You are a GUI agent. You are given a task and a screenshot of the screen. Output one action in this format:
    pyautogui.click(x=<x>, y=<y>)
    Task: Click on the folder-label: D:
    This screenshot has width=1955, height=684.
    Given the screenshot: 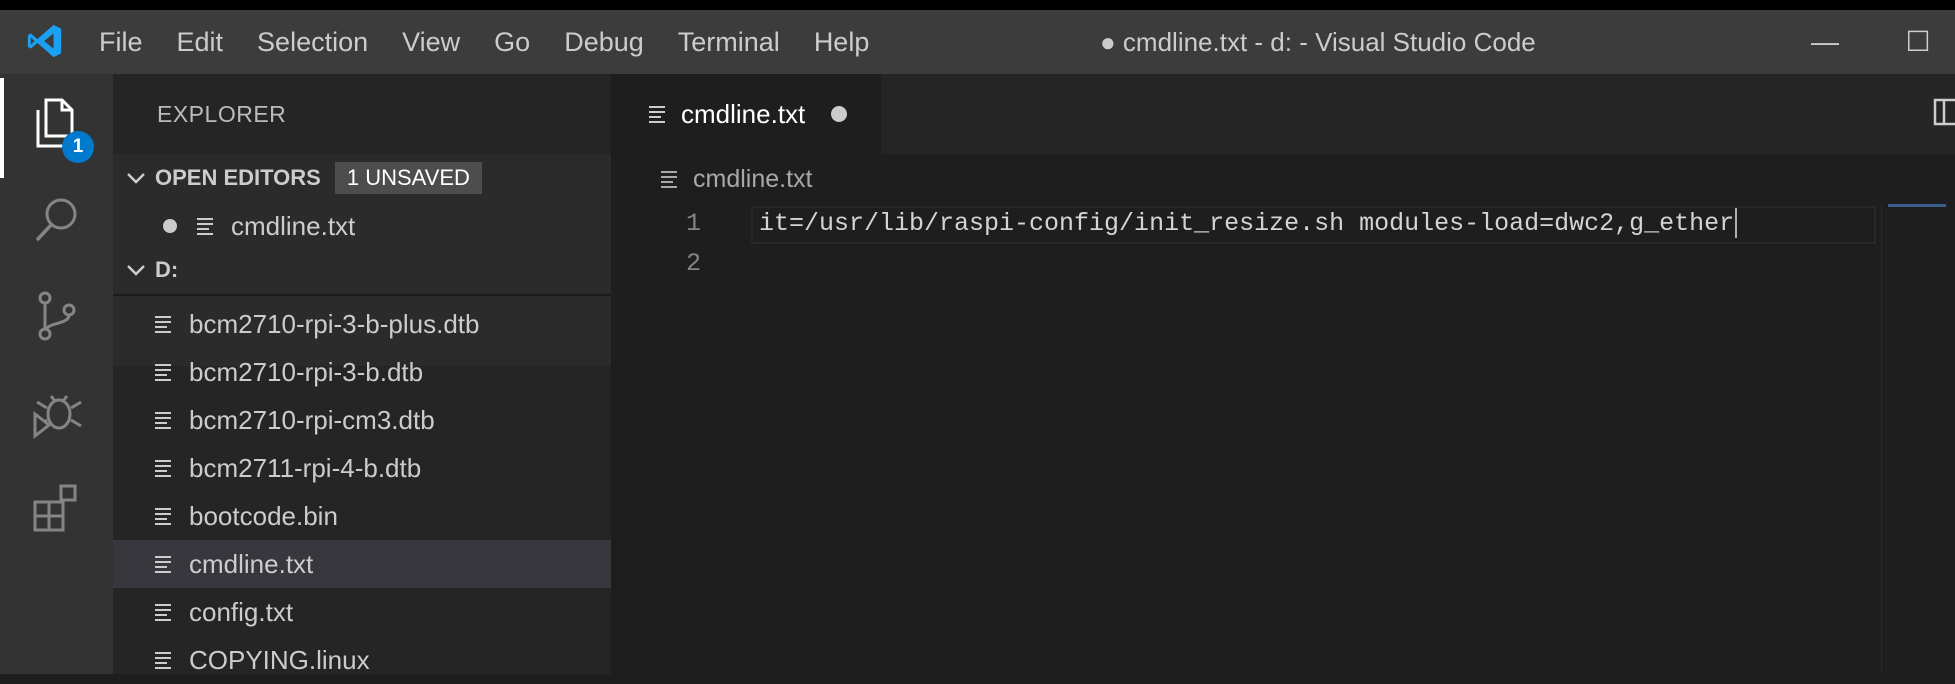 What is the action you would take?
    pyautogui.click(x=167, y=269)
    